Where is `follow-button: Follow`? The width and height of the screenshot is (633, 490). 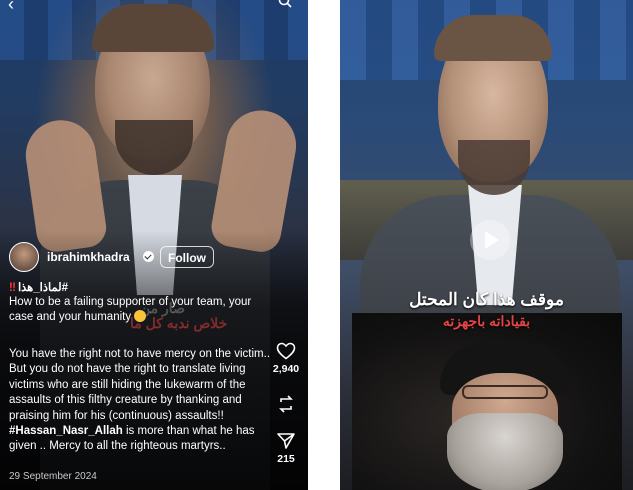 follow-button: Follow is located at coordinates (187, 257).